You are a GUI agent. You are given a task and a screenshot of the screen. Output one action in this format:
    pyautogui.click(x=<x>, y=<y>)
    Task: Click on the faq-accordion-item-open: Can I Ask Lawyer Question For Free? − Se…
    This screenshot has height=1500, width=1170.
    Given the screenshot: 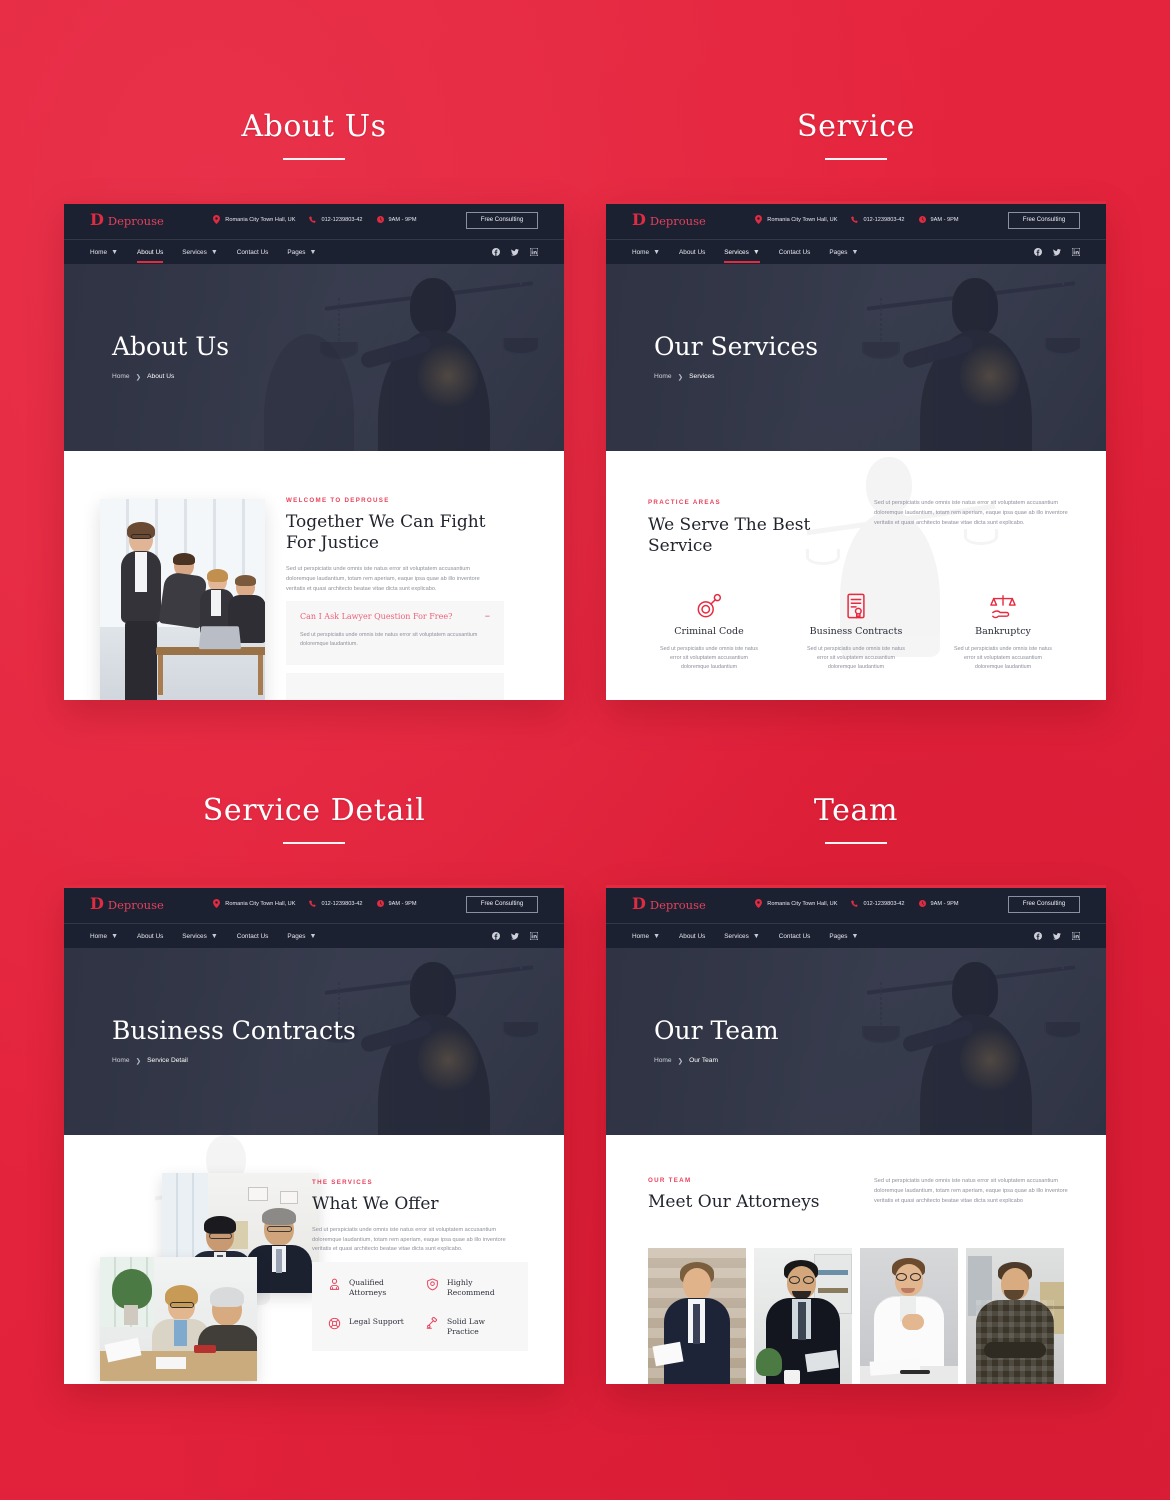 What is the action you would take?
    pyautogui.click(x=395, y=633)
    